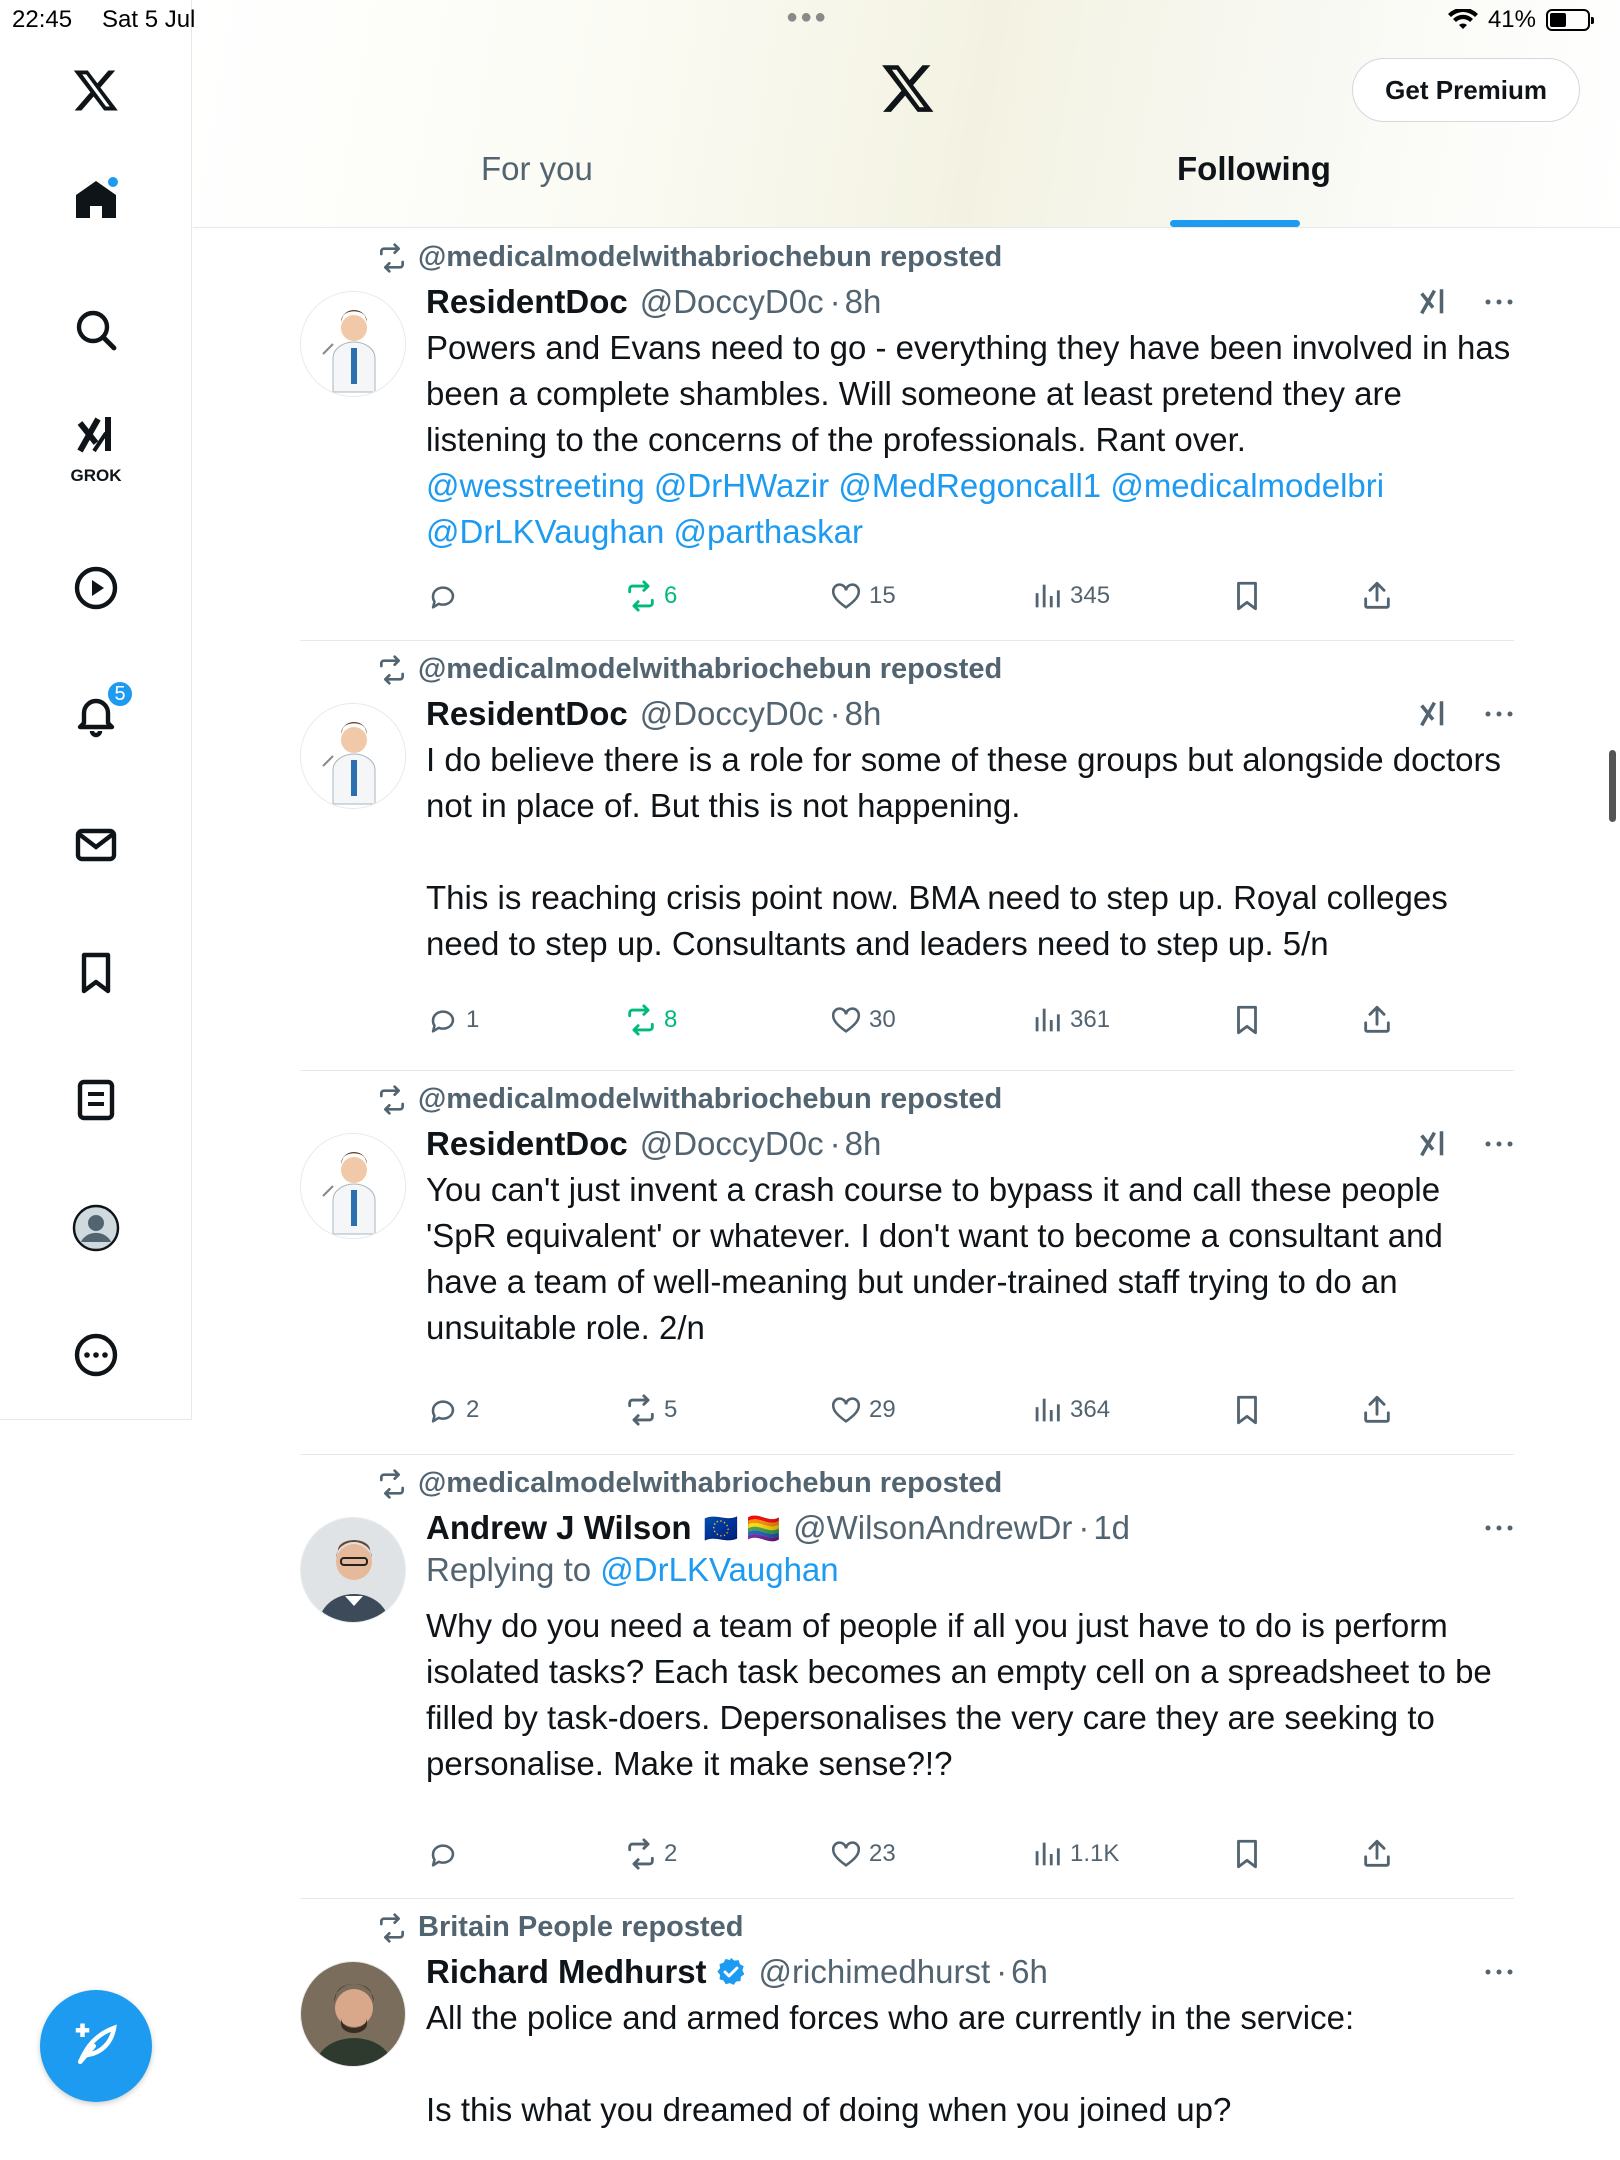 Image resolution: width=1620 pixels, height=2160 pixels. I want to click on view-count: 364, so click(1090, 1409).